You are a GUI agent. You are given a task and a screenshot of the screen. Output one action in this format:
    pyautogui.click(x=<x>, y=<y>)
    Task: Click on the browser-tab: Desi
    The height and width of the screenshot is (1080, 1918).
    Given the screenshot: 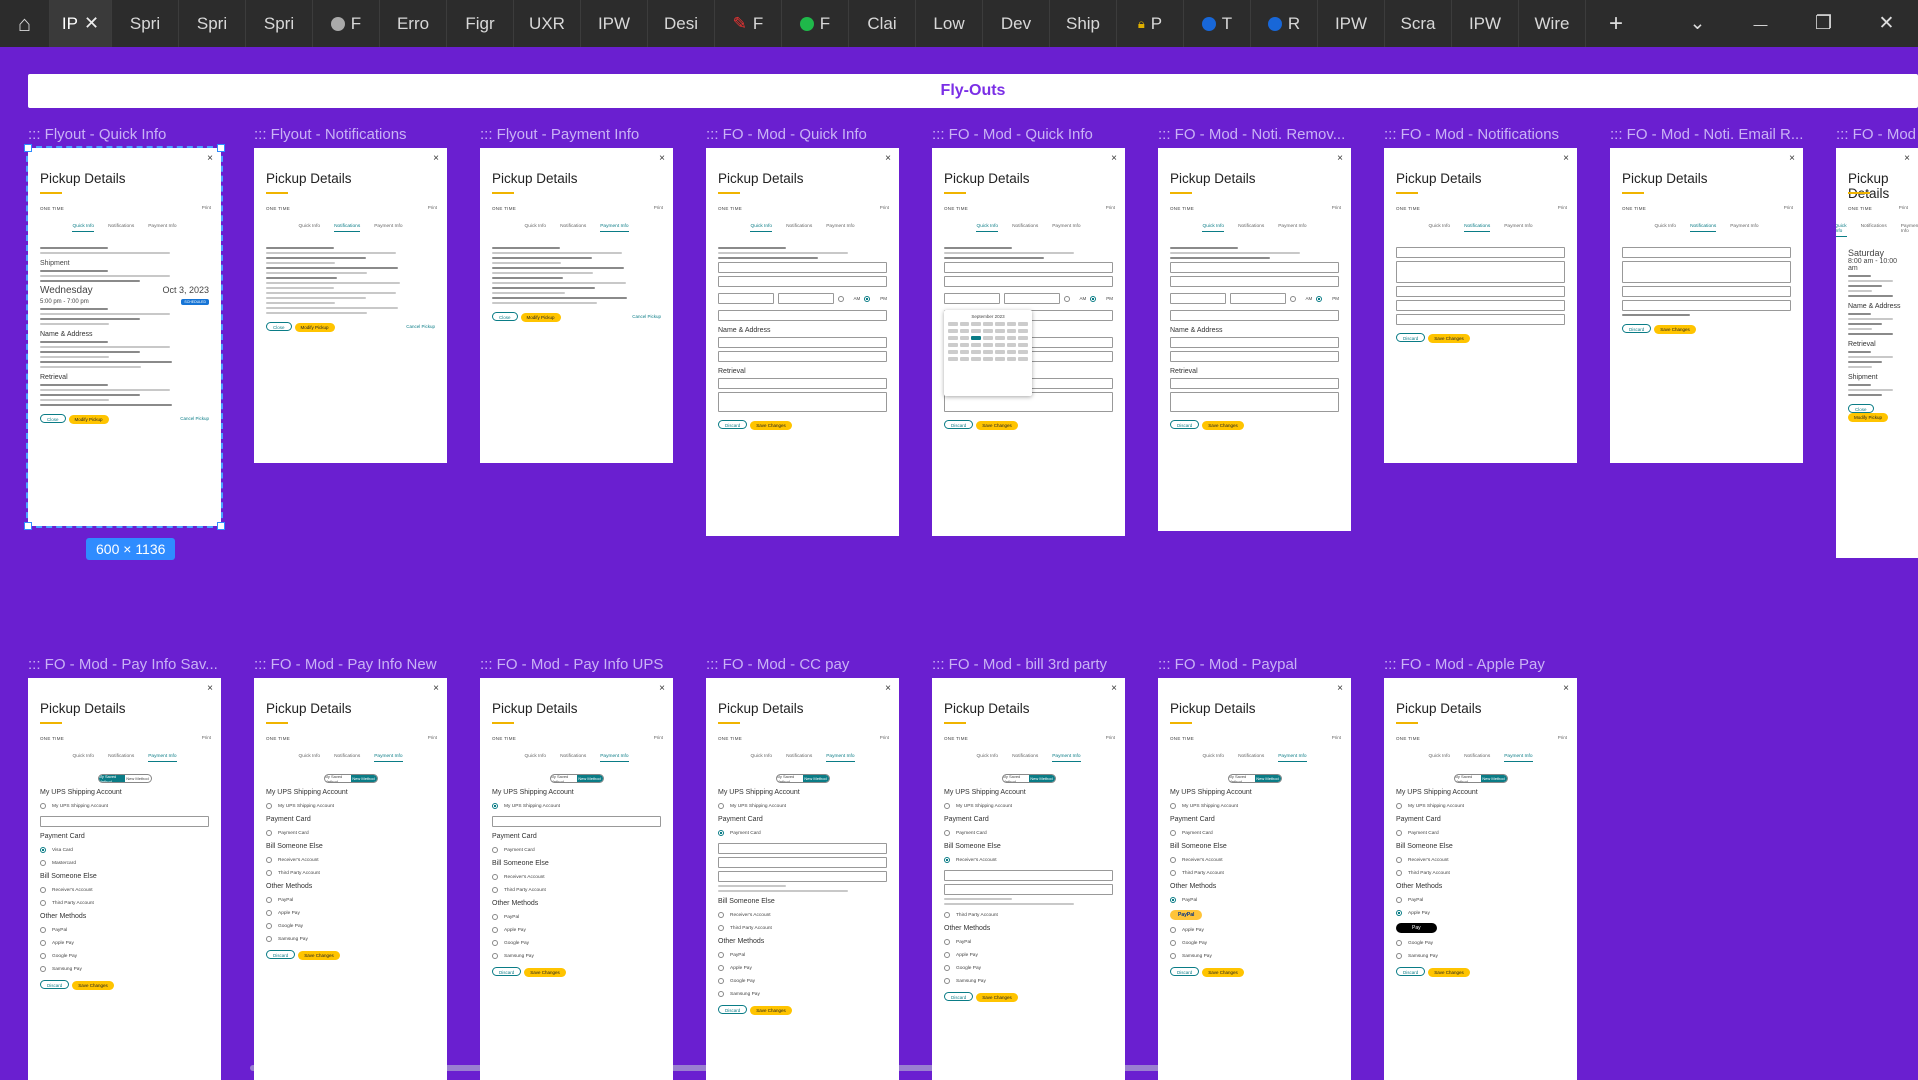 What is the action you would take?
    pyautogui.click(x=681, y=23)
    